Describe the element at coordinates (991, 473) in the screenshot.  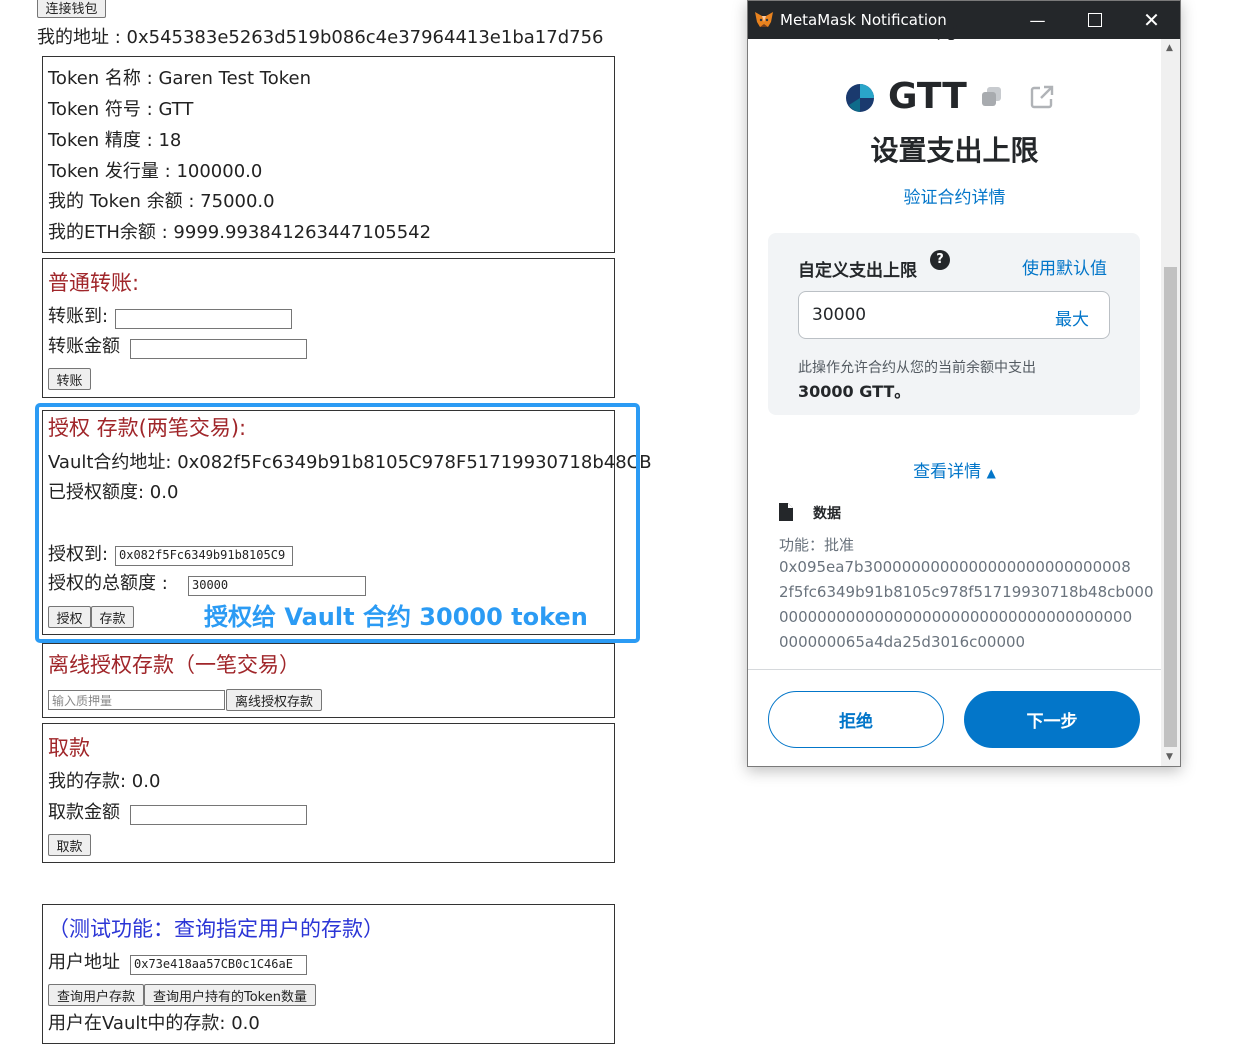
I see `chevron-up-icon: ▲` at that location.